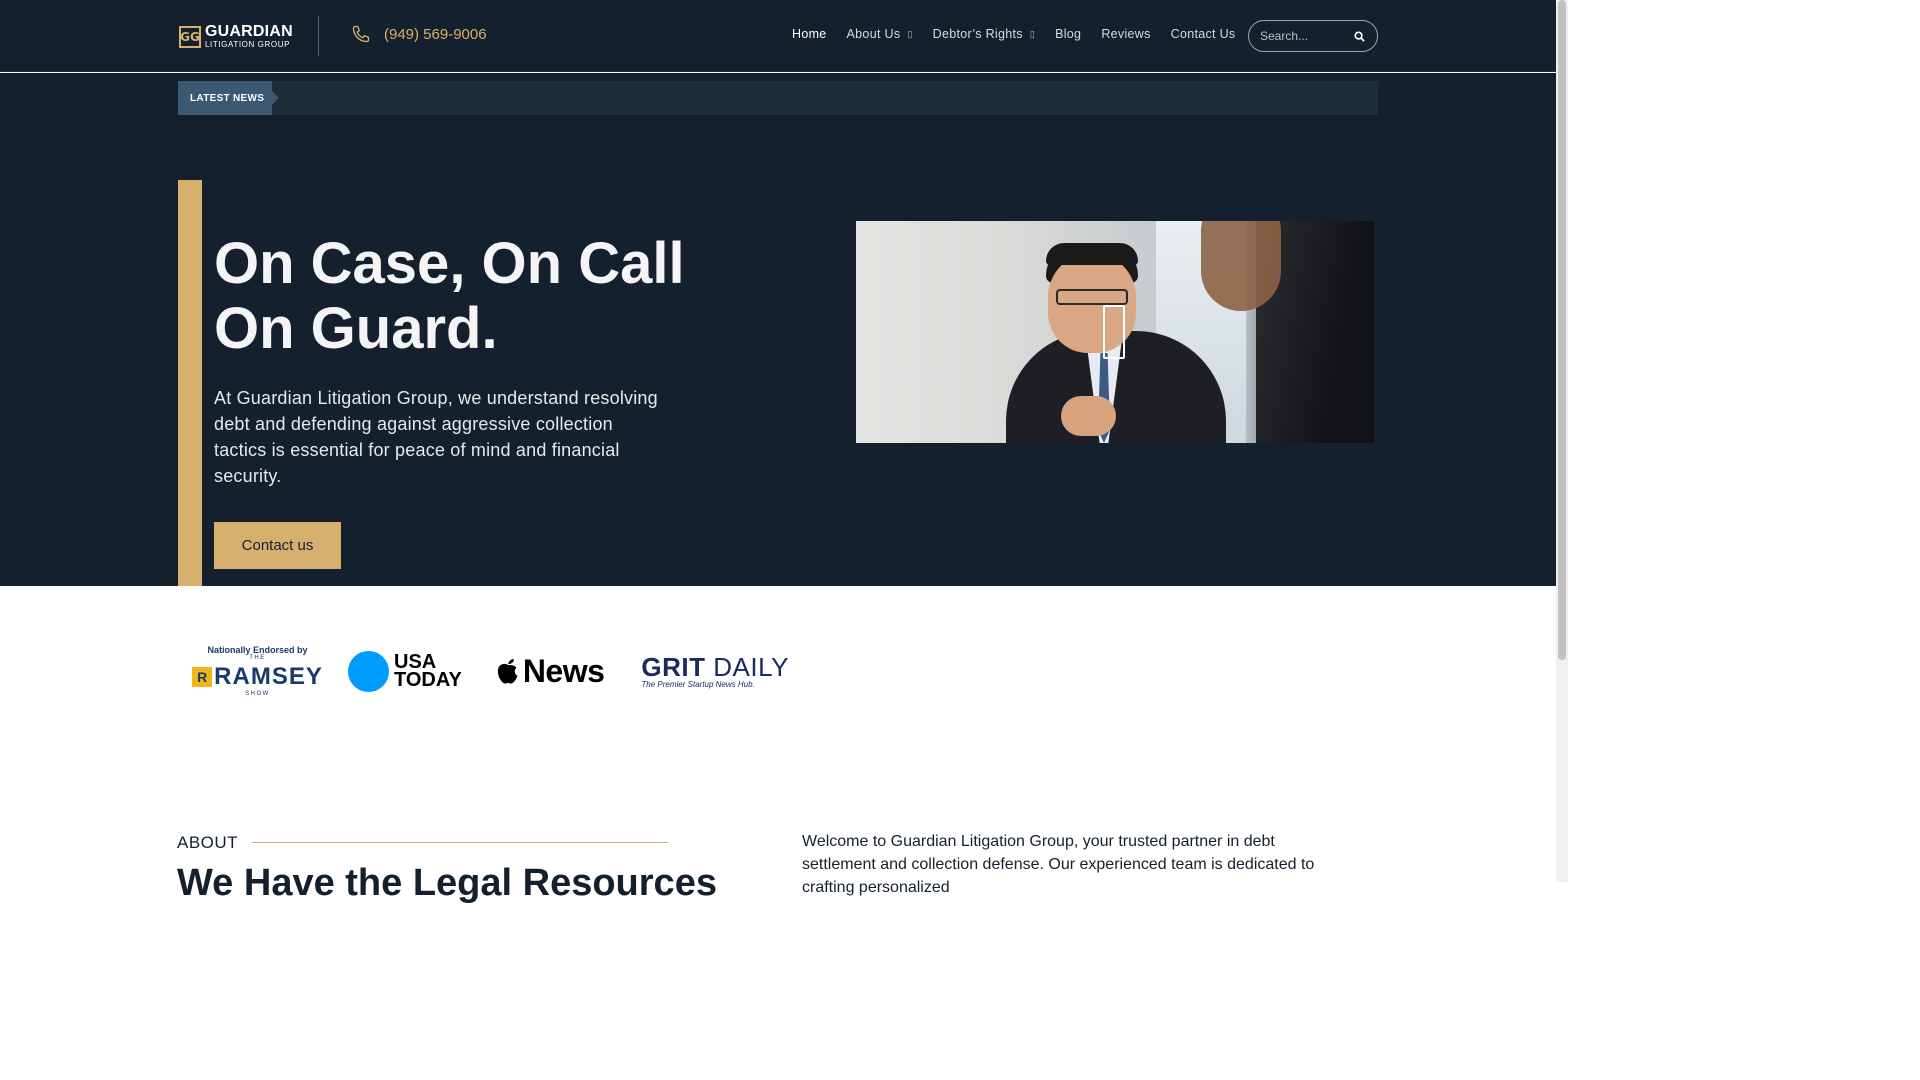 The image size is (1920, 1080). What do you see at coordinates (1125, 34) in the screenshot?
I see `nav-reviews: Reviews` at bounding box center [1125, 34].